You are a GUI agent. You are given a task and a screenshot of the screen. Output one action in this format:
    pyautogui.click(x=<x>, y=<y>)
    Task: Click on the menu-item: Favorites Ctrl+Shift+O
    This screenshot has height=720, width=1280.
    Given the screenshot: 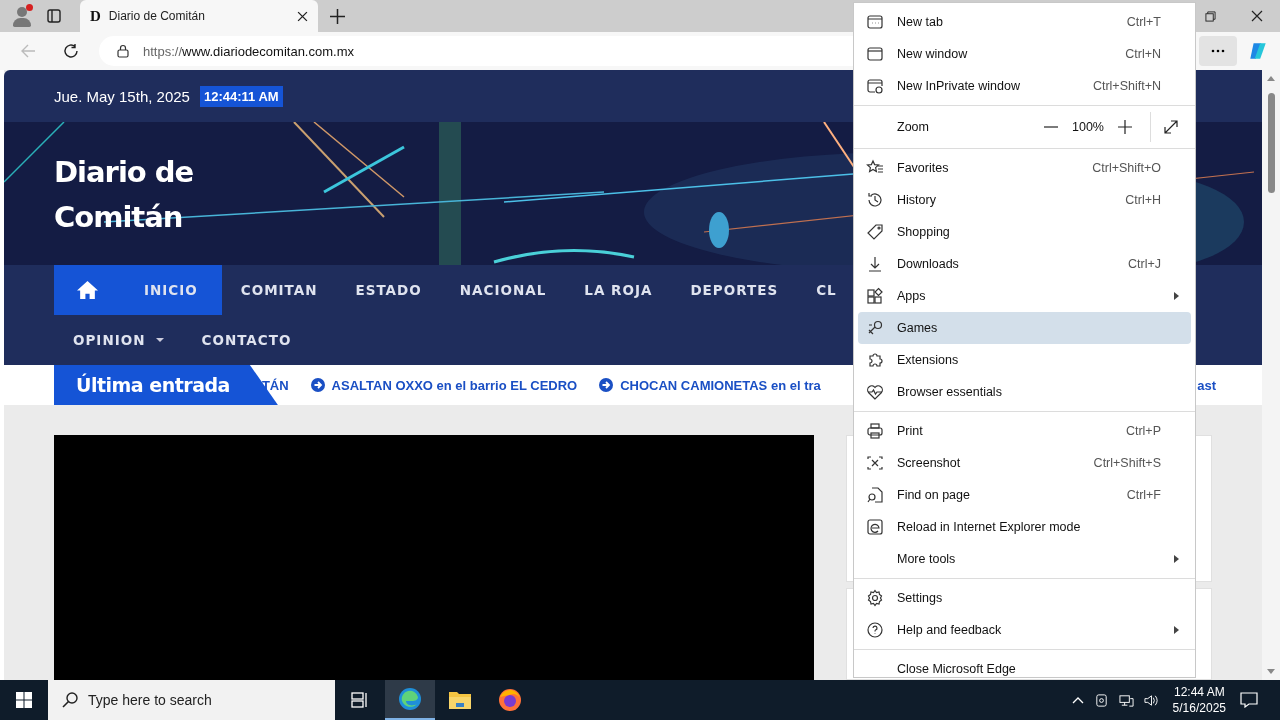 What is the action you would take?
    pyautogui.click(x=1024, y=168)
    